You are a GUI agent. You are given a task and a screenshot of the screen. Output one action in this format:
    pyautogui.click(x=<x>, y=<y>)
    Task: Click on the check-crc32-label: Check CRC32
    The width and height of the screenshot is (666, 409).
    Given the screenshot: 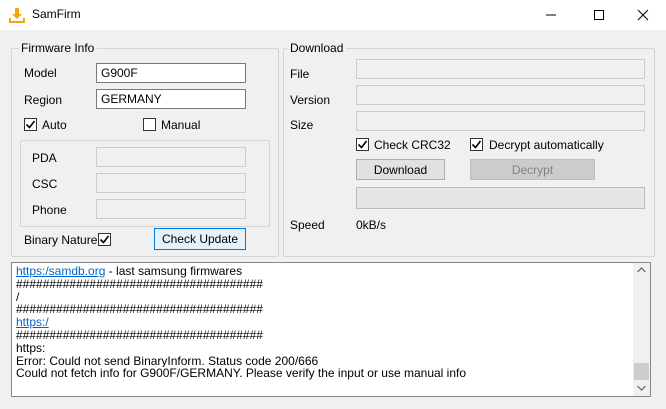 What is the action you would take?
    pyautogui.click(x=412, y=145)
    